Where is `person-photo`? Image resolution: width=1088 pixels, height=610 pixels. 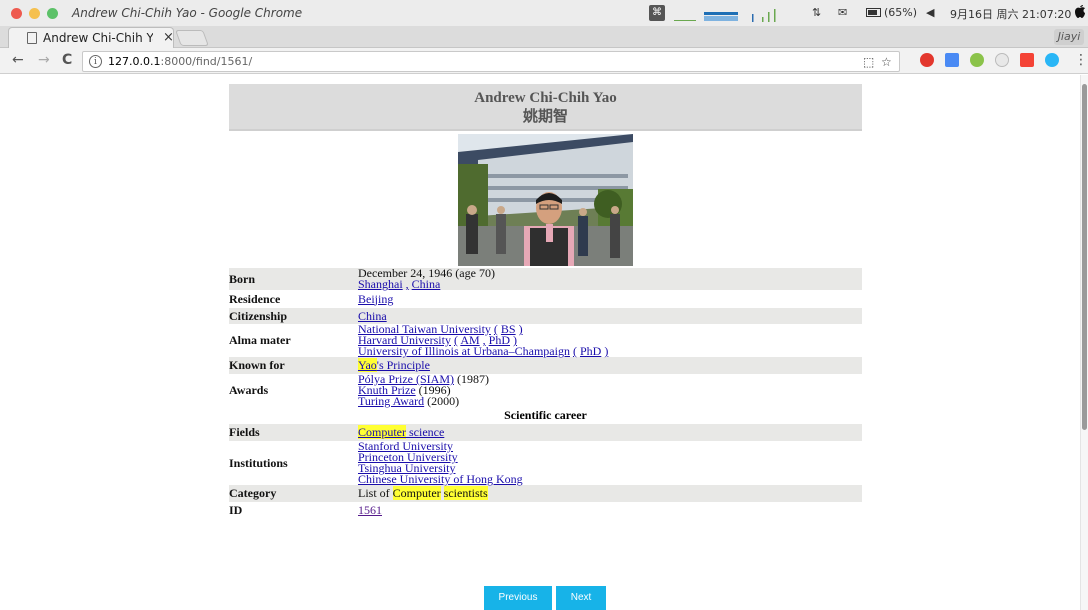
person-photo is located at coordinates (545, 200).